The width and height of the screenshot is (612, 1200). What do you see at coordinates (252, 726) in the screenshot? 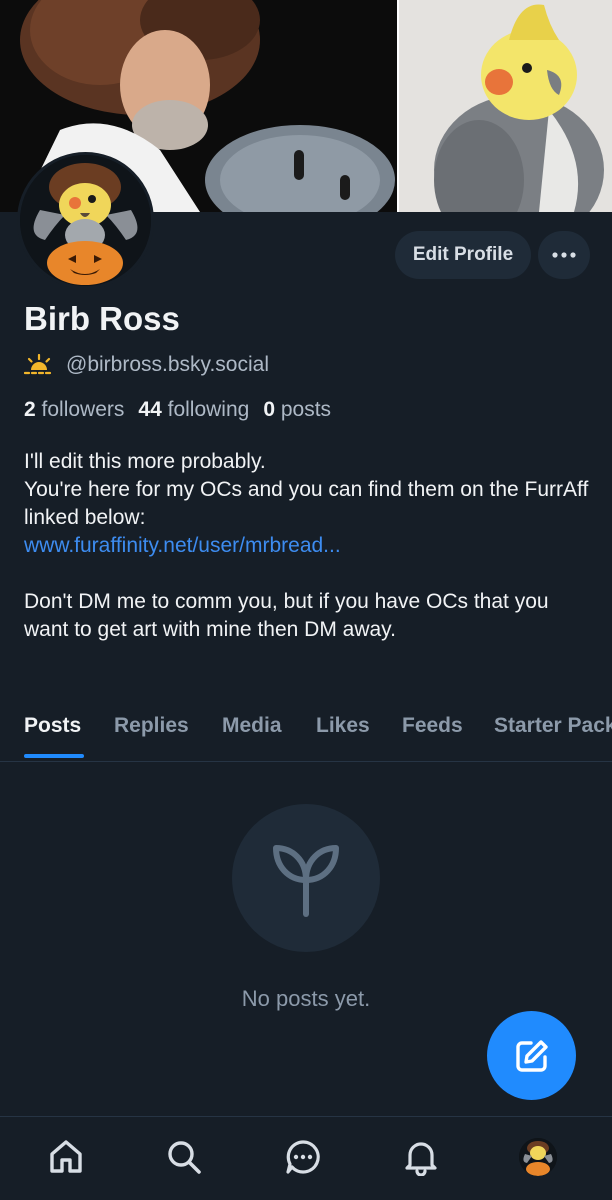
I see `tab-media: Media` at bounding box center [252, 726].